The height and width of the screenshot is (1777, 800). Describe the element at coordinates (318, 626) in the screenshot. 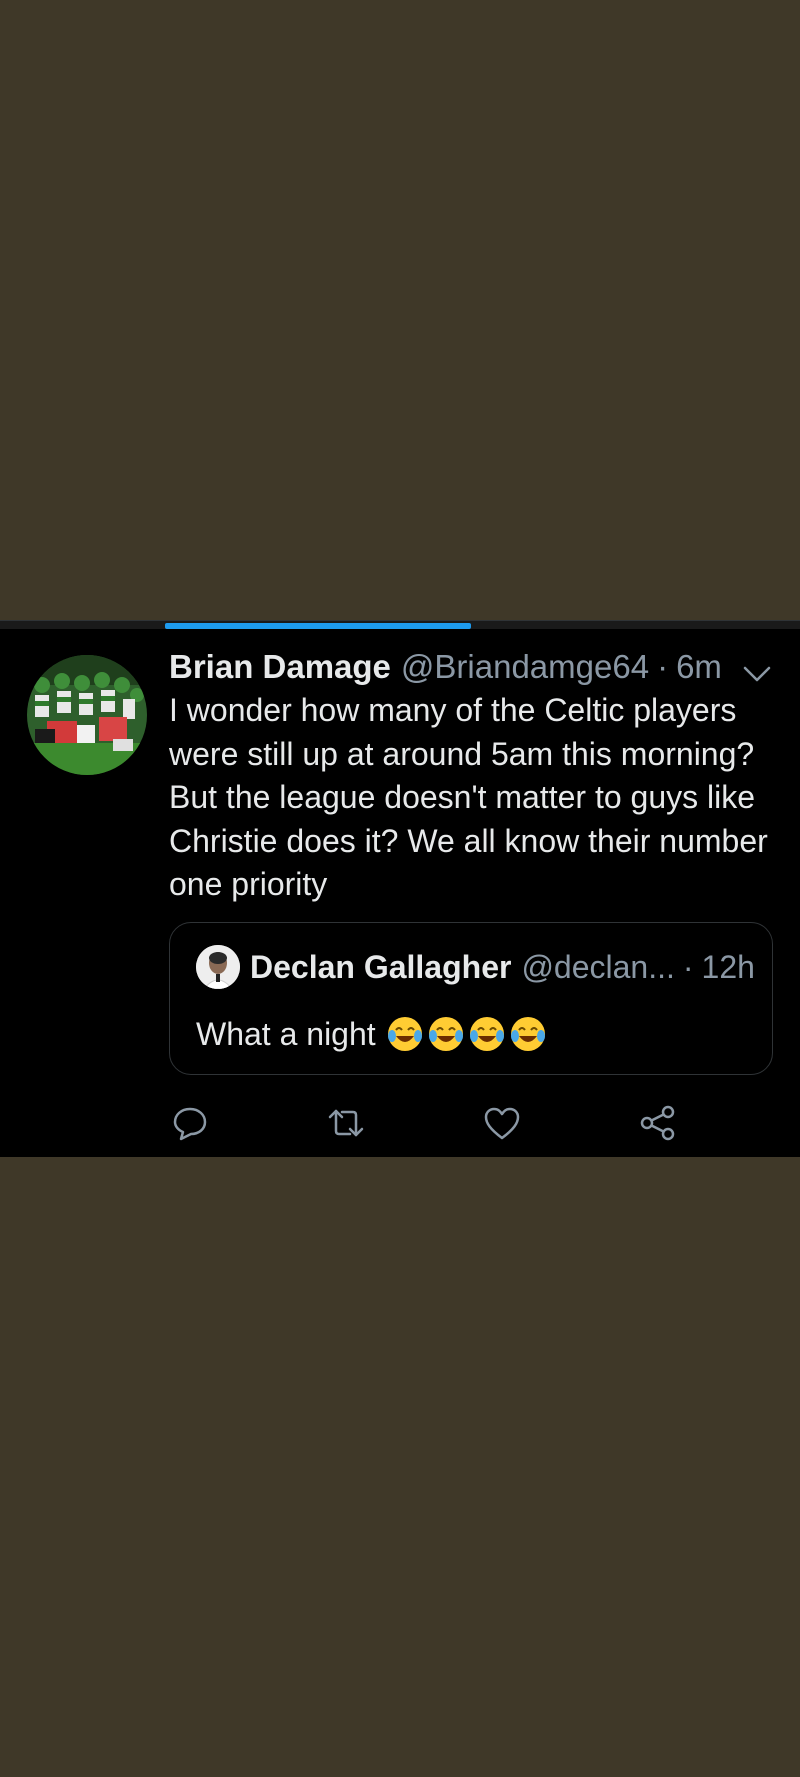

I see `progress-indicator` at that location.